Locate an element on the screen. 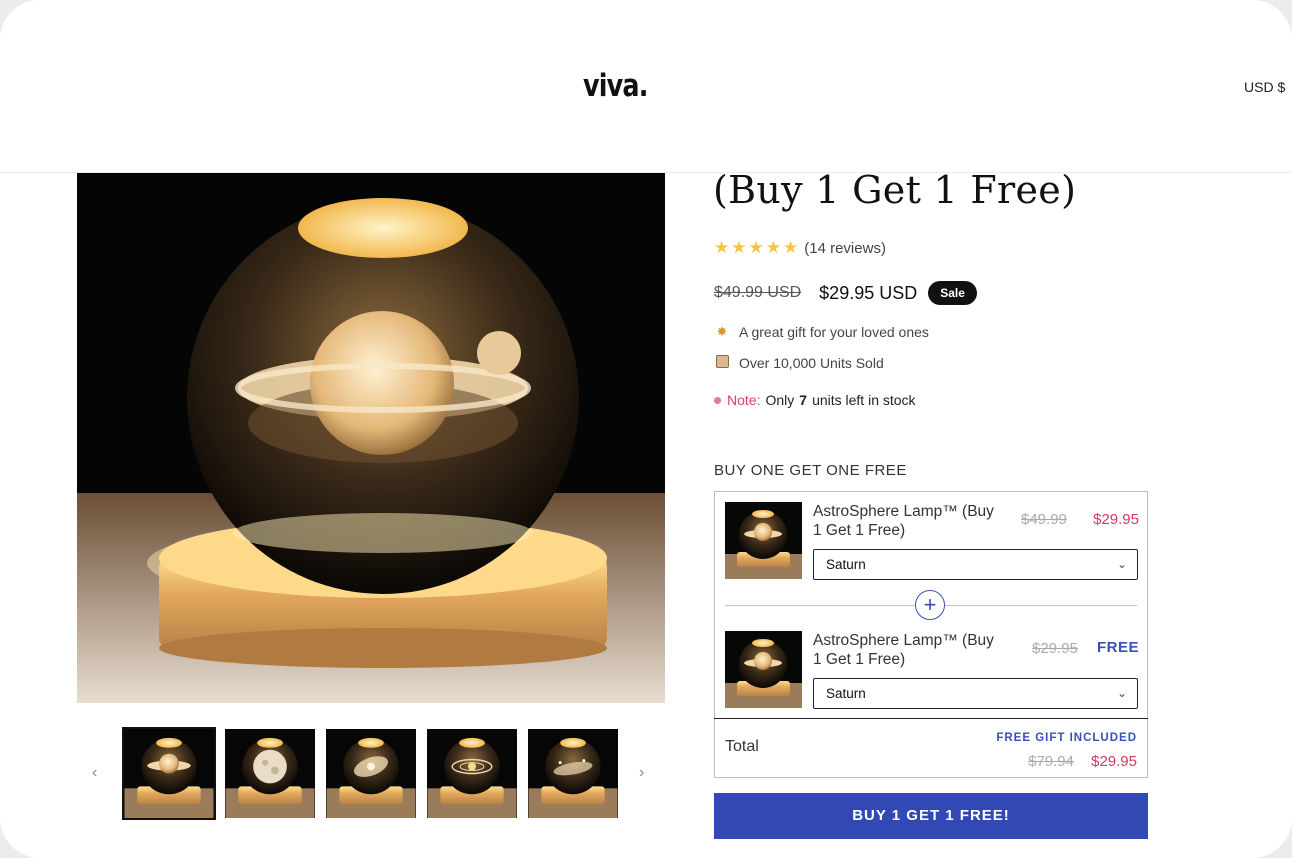 Image resolution: width=1292 pixels, height=858 pixels. feature-text: Over 10,000 Units Sold is located at coordinates (811, 363).